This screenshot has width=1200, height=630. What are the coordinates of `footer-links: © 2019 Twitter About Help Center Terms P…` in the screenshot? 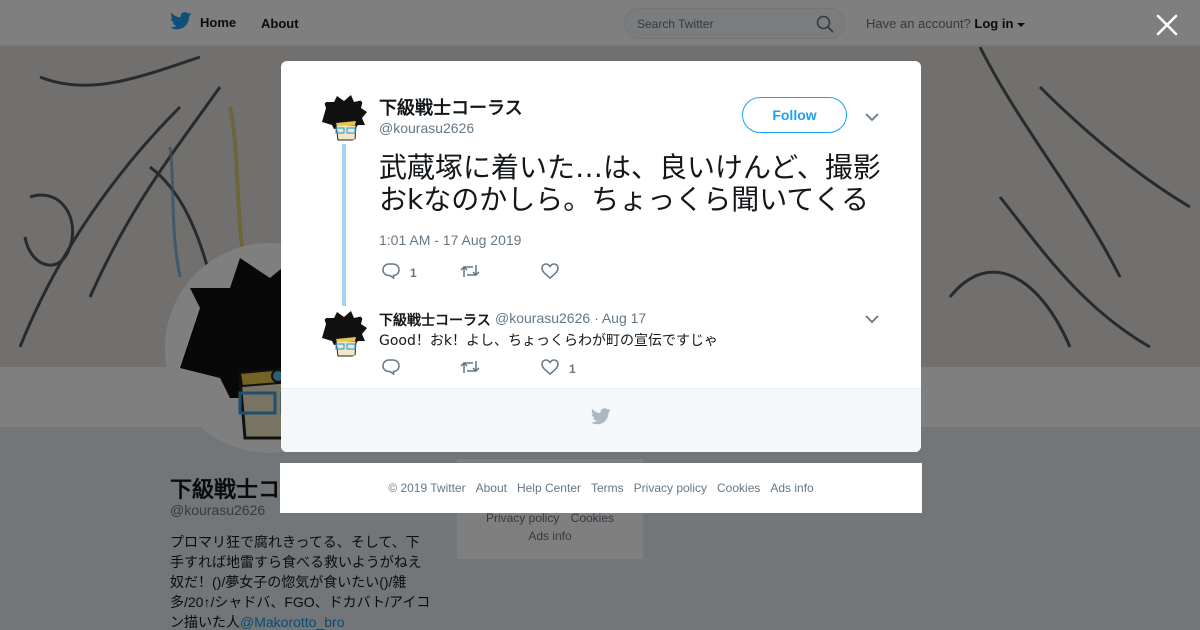 It's located at (601, 488).